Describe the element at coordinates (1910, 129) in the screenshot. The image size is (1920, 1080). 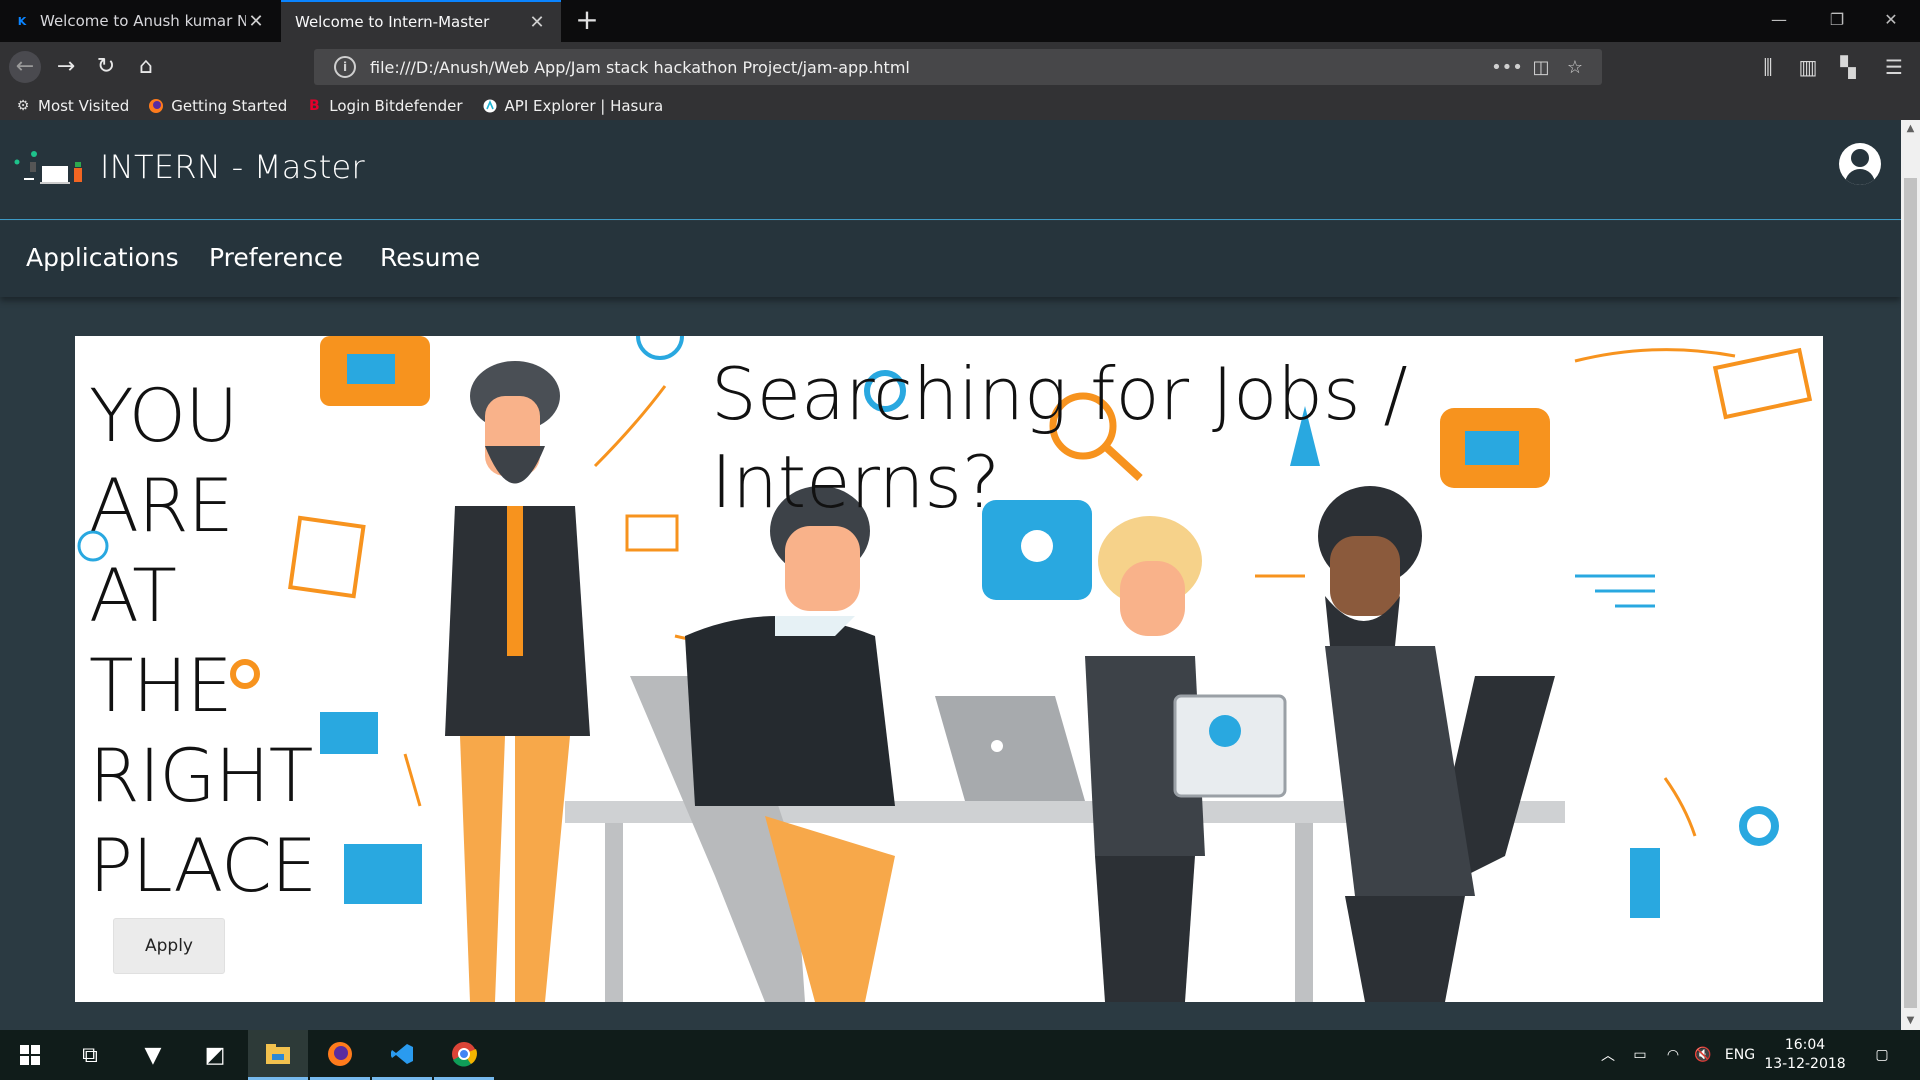
I see `scroll-up-icon: ▲` at that location.